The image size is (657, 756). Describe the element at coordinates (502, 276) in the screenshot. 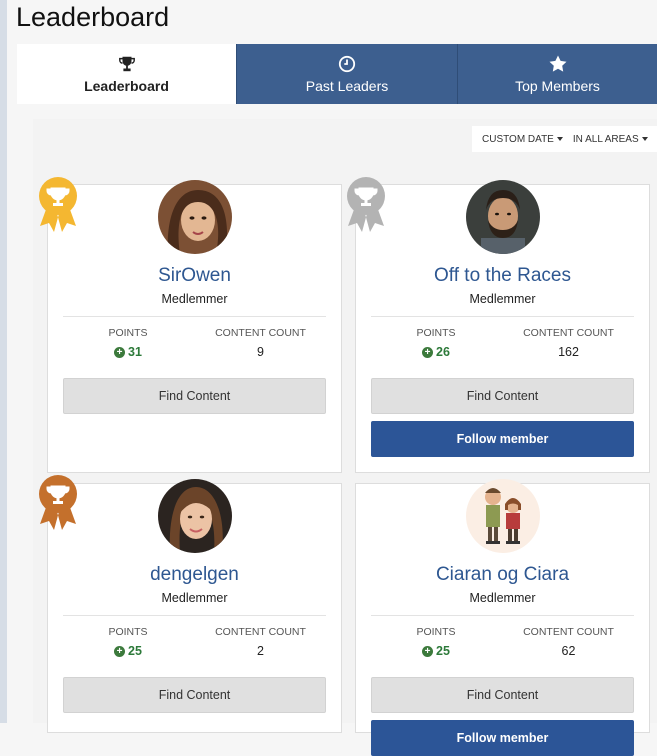

I see `member-name: Off to the Races` at that location.